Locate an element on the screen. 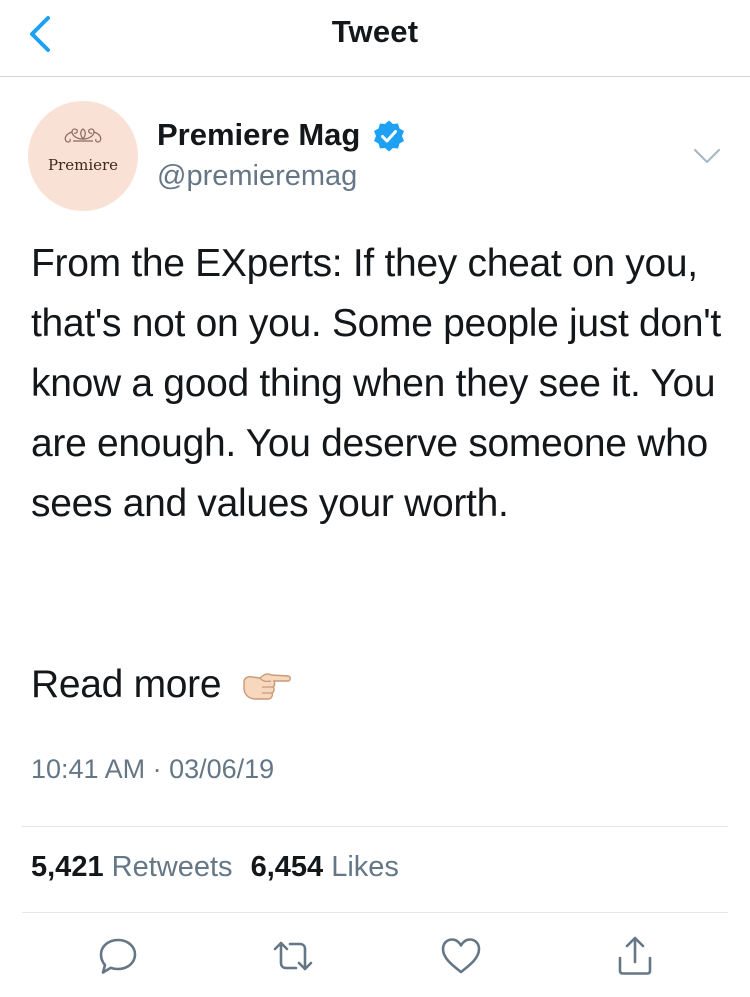 The width and height of the screenshot is (750, 997). retweets-stat: 5,421 Retweets is located at coordinates (132, 867).